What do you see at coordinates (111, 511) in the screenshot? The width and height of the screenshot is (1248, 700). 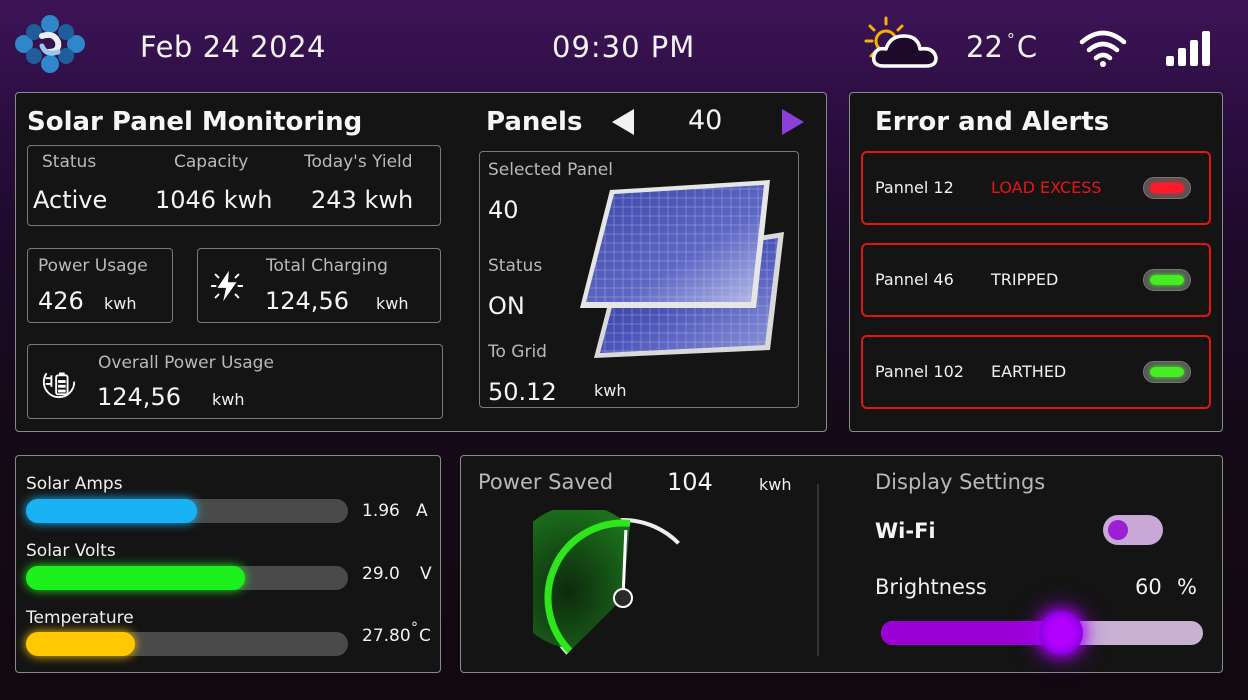 I see `solar-amps-fill` at bounding box center [111, 511].